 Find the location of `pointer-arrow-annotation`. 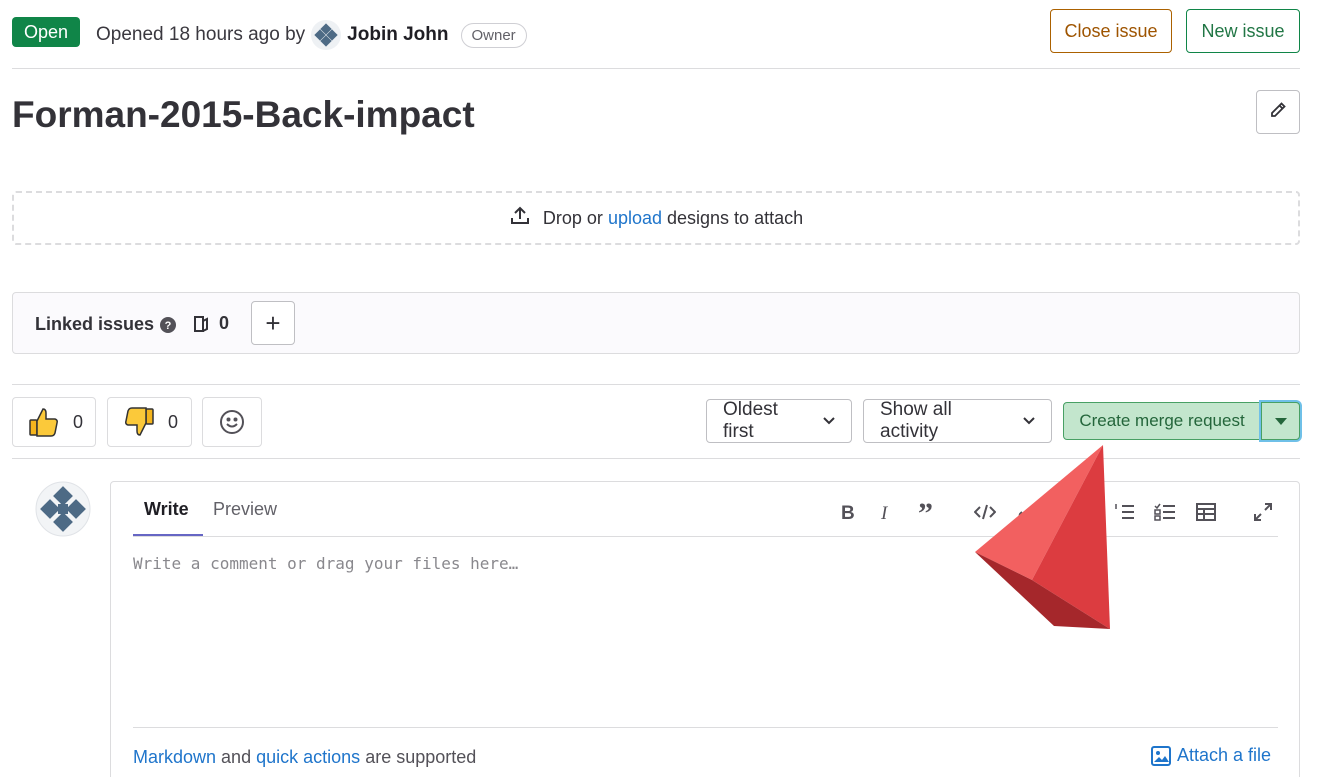

pointer-arrow-annotation is located at coordinates (1045, 537).